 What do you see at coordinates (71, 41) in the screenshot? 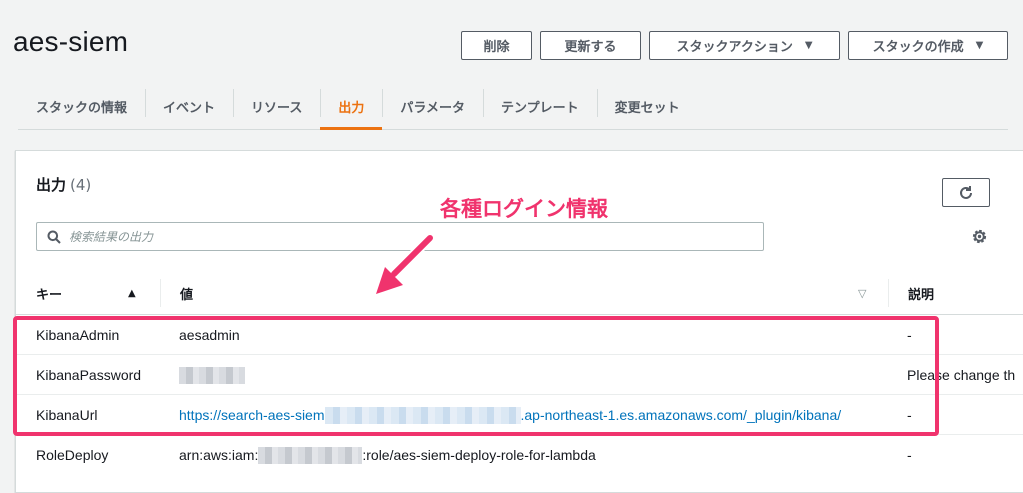
I see `page-title: aes-siem` at bounding box center [71, 41].